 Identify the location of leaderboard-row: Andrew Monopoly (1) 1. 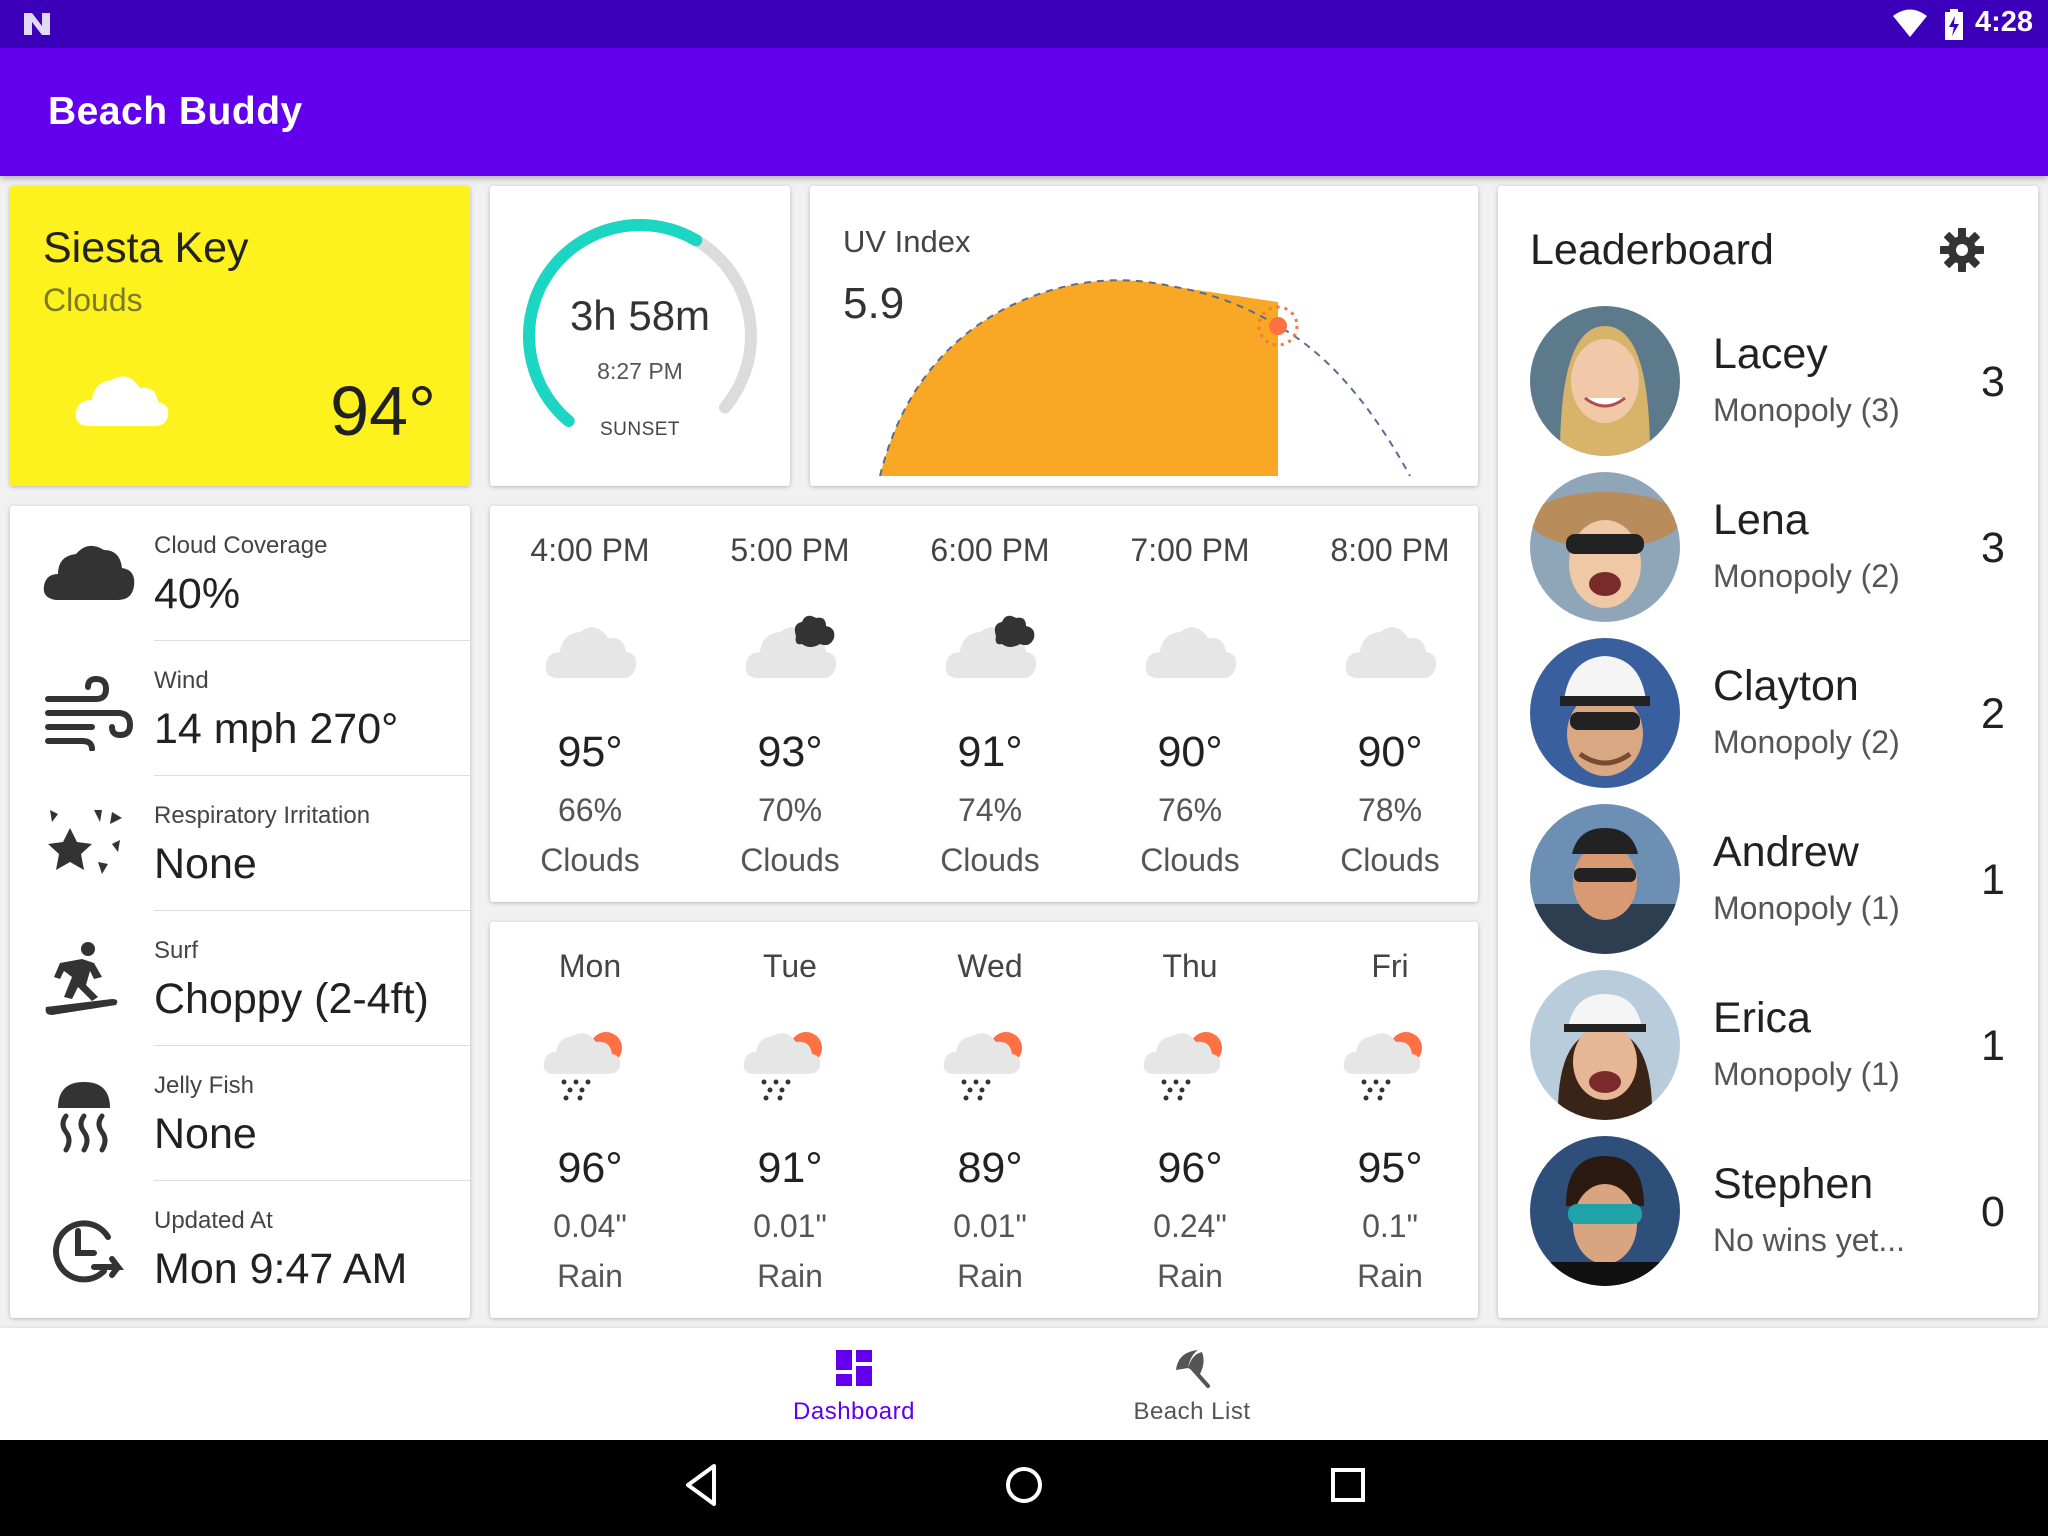
(1768, 887).